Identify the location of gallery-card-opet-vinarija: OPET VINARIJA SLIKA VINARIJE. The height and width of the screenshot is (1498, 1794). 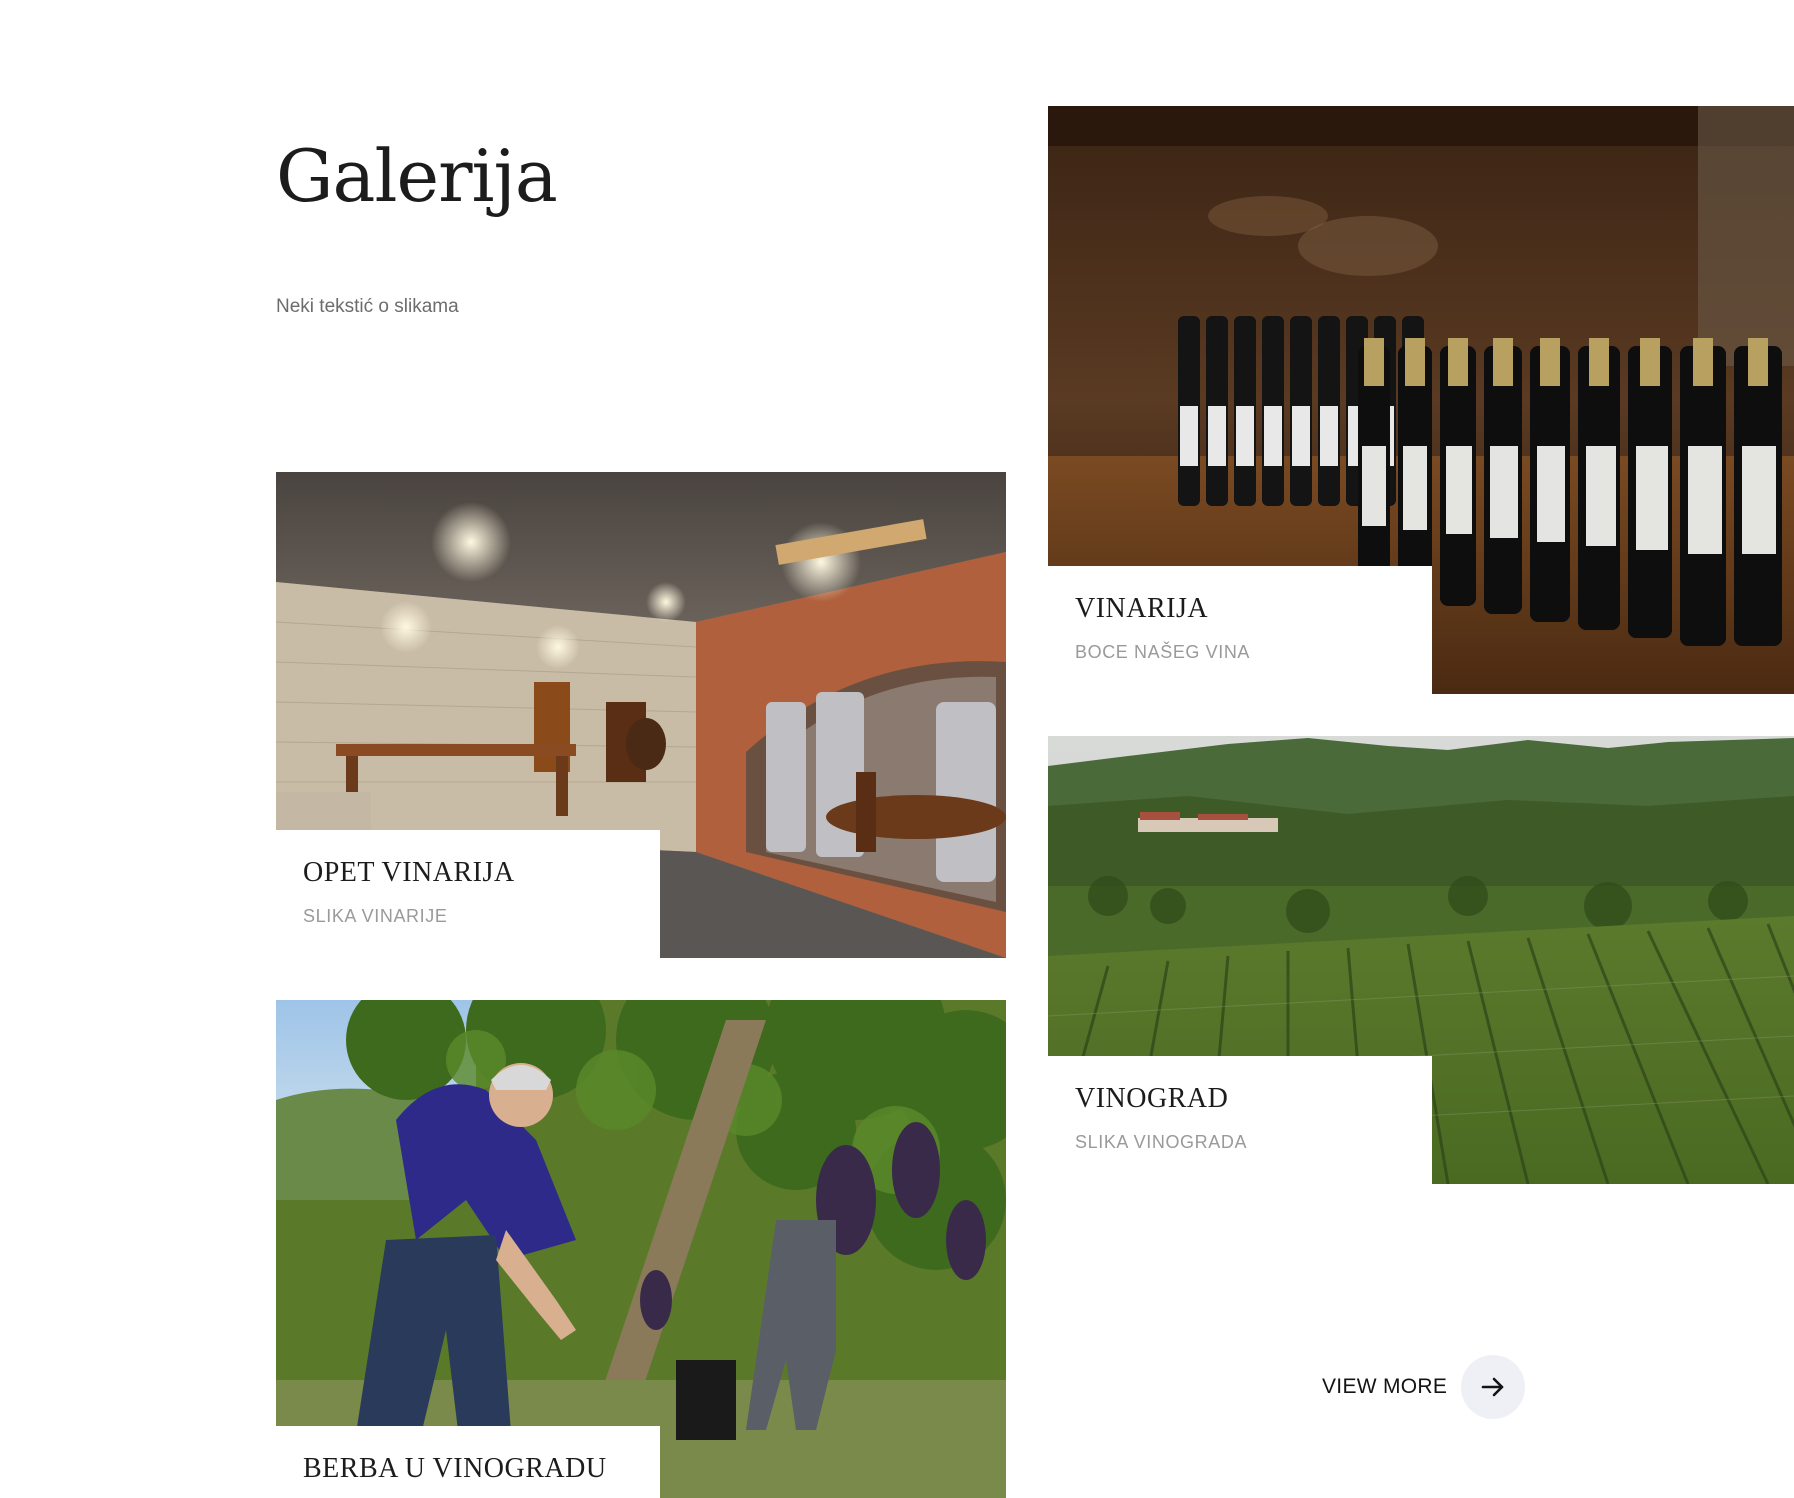
(641, 715).